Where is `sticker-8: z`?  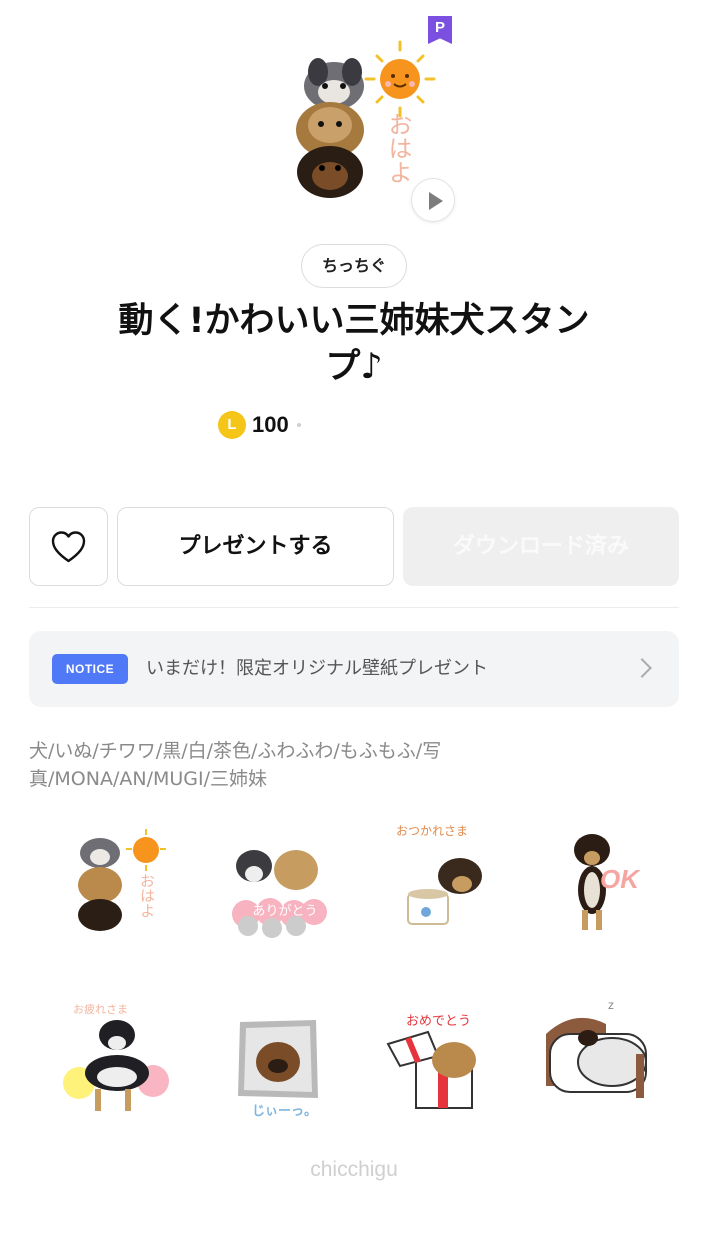 sticker-8: z is located at coordinates (605, 1063).